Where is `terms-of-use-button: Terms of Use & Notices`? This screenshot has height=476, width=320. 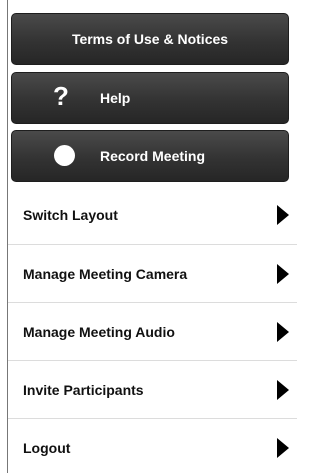
terms-of-use-button: Terms of Use & Notices is located at coordinates (150, 39).